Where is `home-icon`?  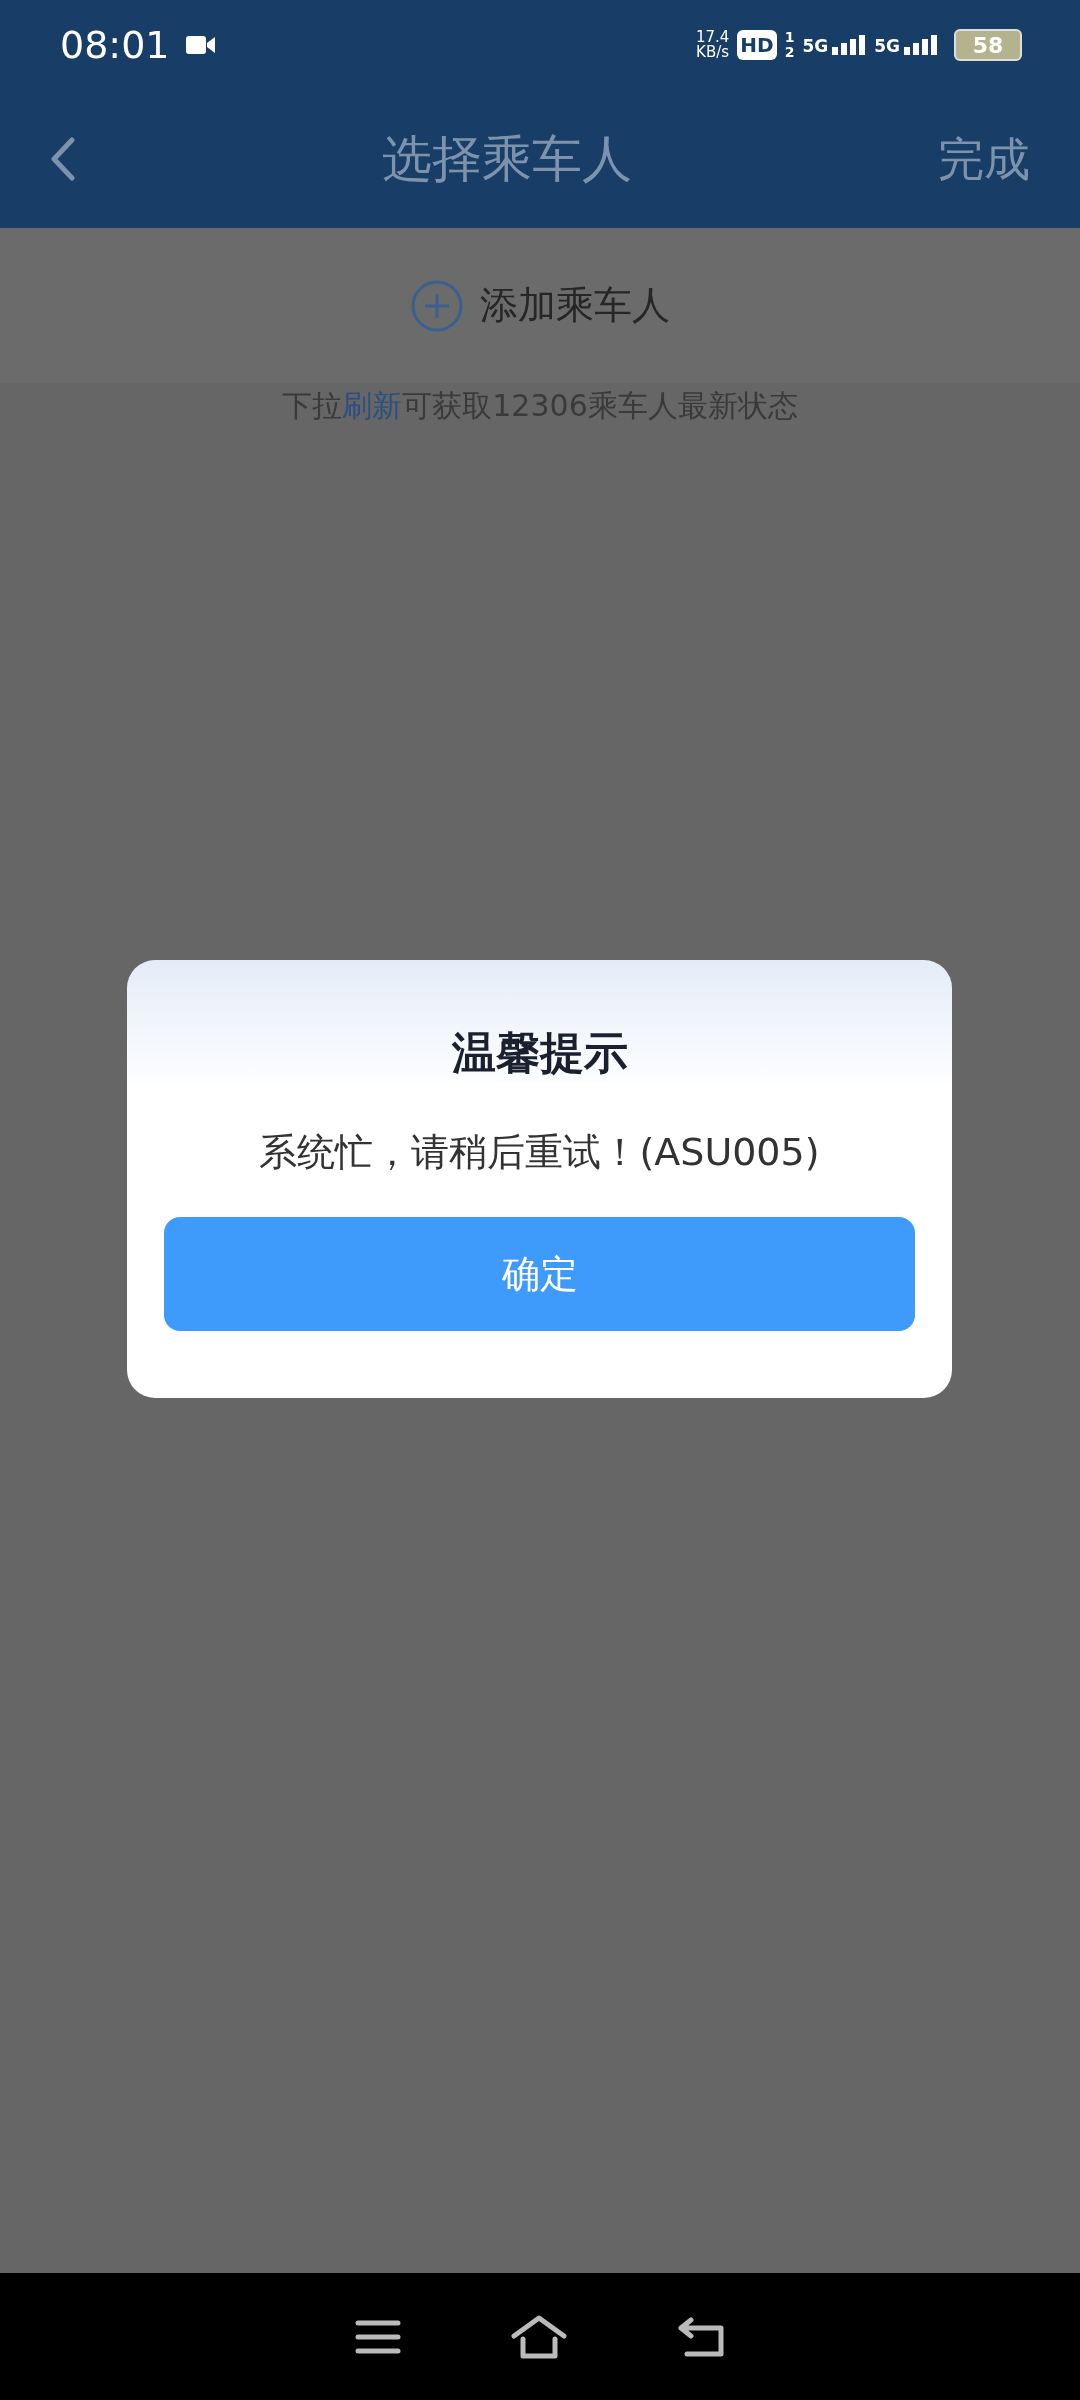 home-icon is located at coordinates (539, 2336).